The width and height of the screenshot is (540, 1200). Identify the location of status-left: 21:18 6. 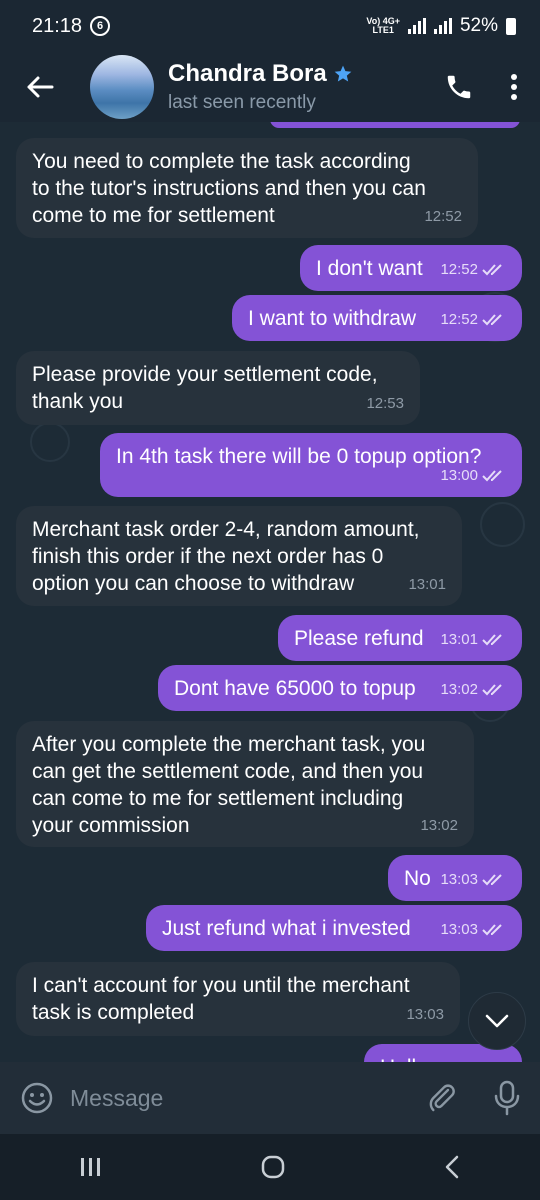
(71, 26).